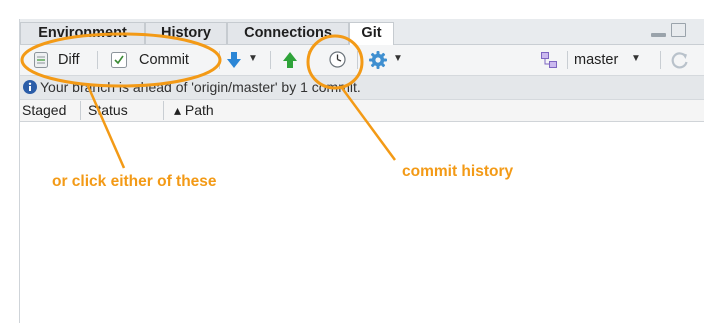 This screenshot has height=323, width=704. Describe the element at coordinates (335, 62) in the screenshot. I see `history-highlight-ellipse` at that location.